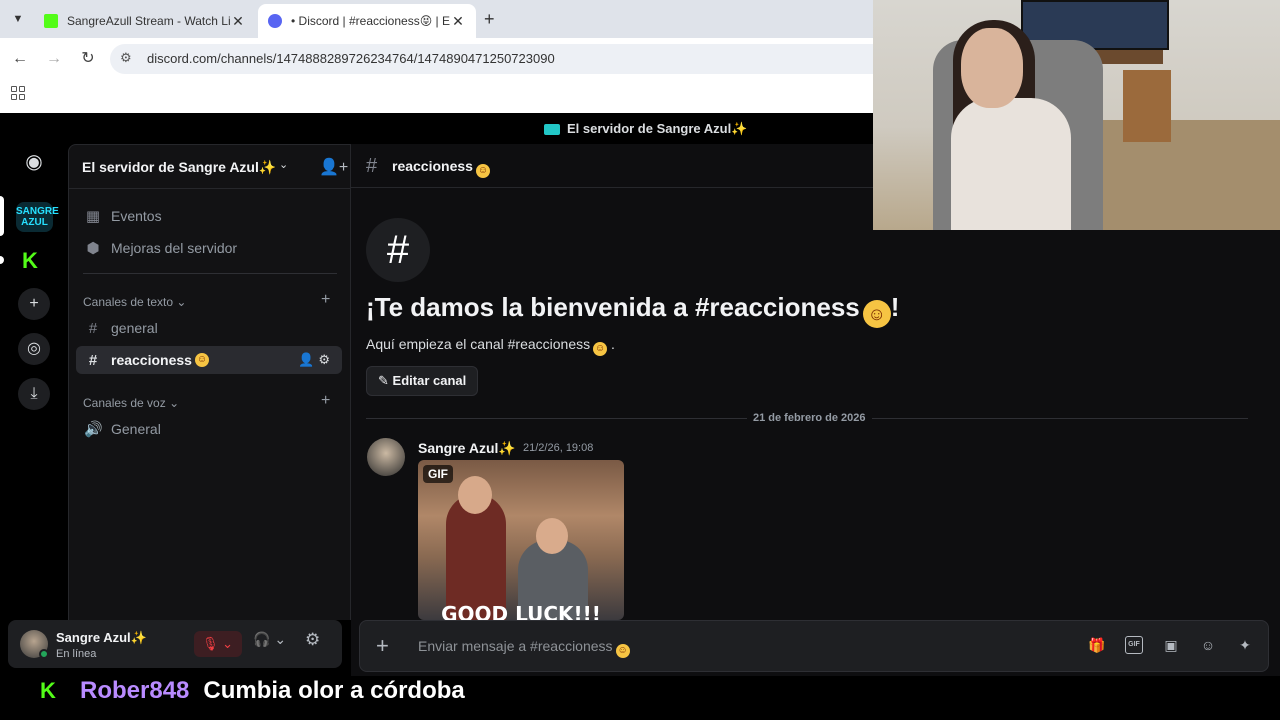 The width and height of the screenshot is (1280, 720). What do you see at coordinates (1097, 645) in the screenshot?
I see `gift-icon: 🎁` at bounding box center [1097, 645].